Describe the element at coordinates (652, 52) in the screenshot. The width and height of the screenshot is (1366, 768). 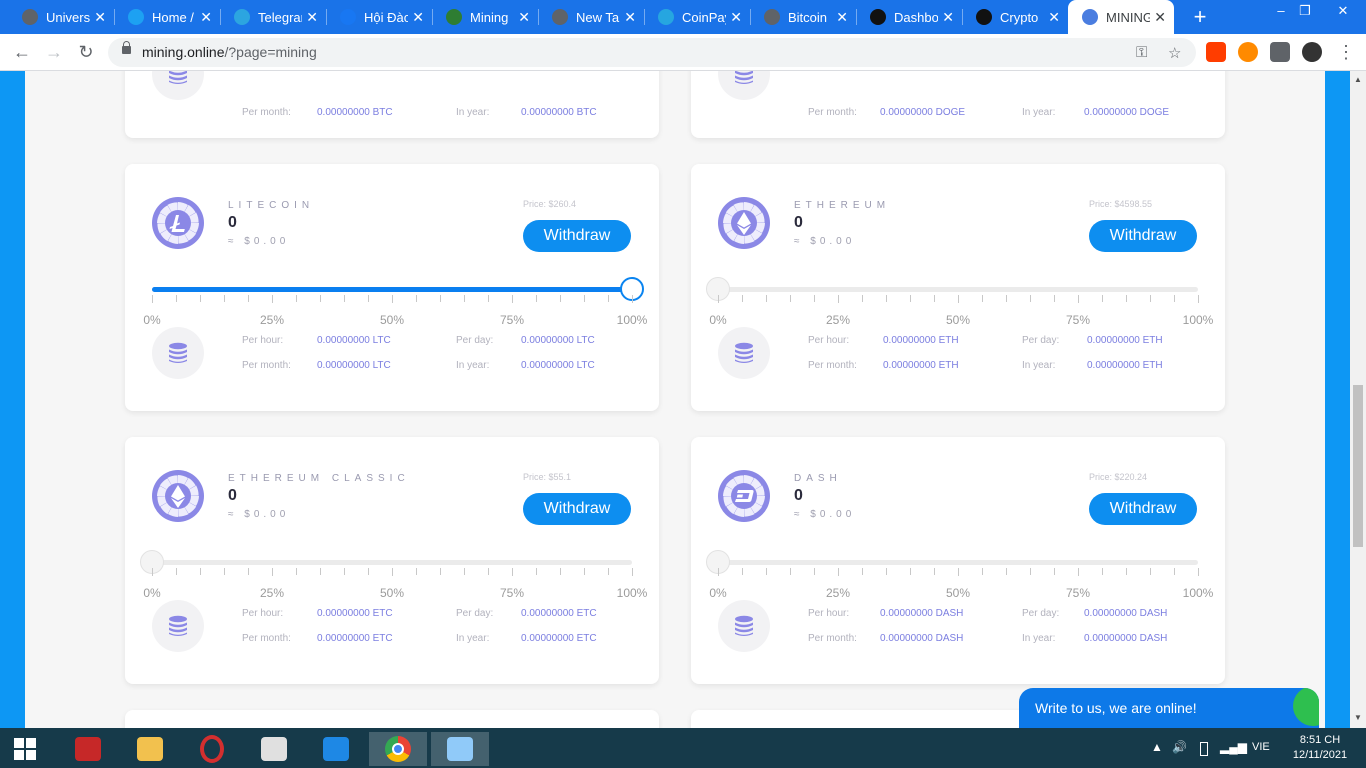
I see `address-bar: mining.online/?page=mining ⚿ ☆` at that location.